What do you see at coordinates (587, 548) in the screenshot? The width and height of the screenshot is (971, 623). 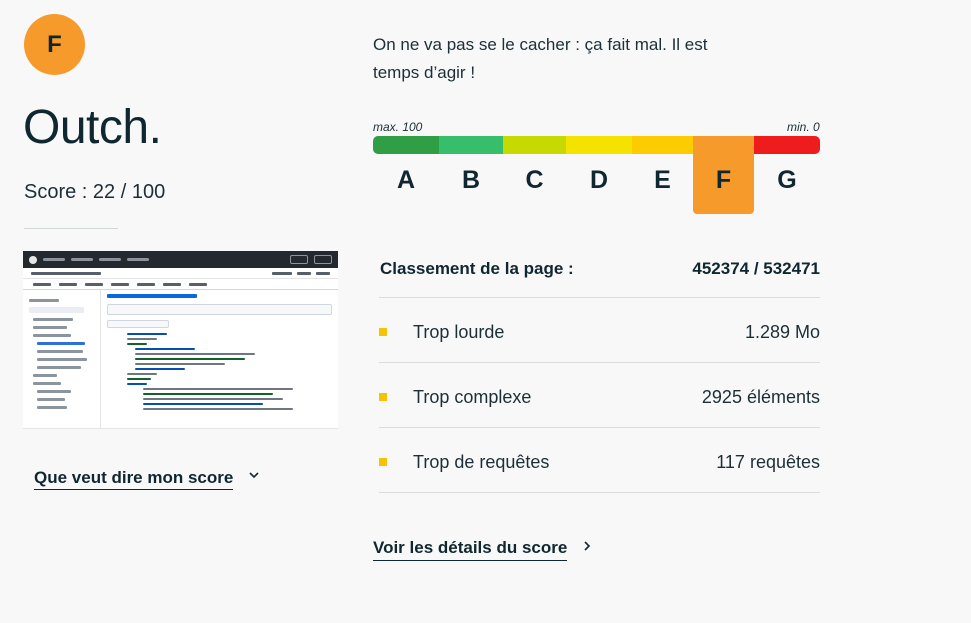 I see `chevron-right-icon` at bounding box center [587, 548].